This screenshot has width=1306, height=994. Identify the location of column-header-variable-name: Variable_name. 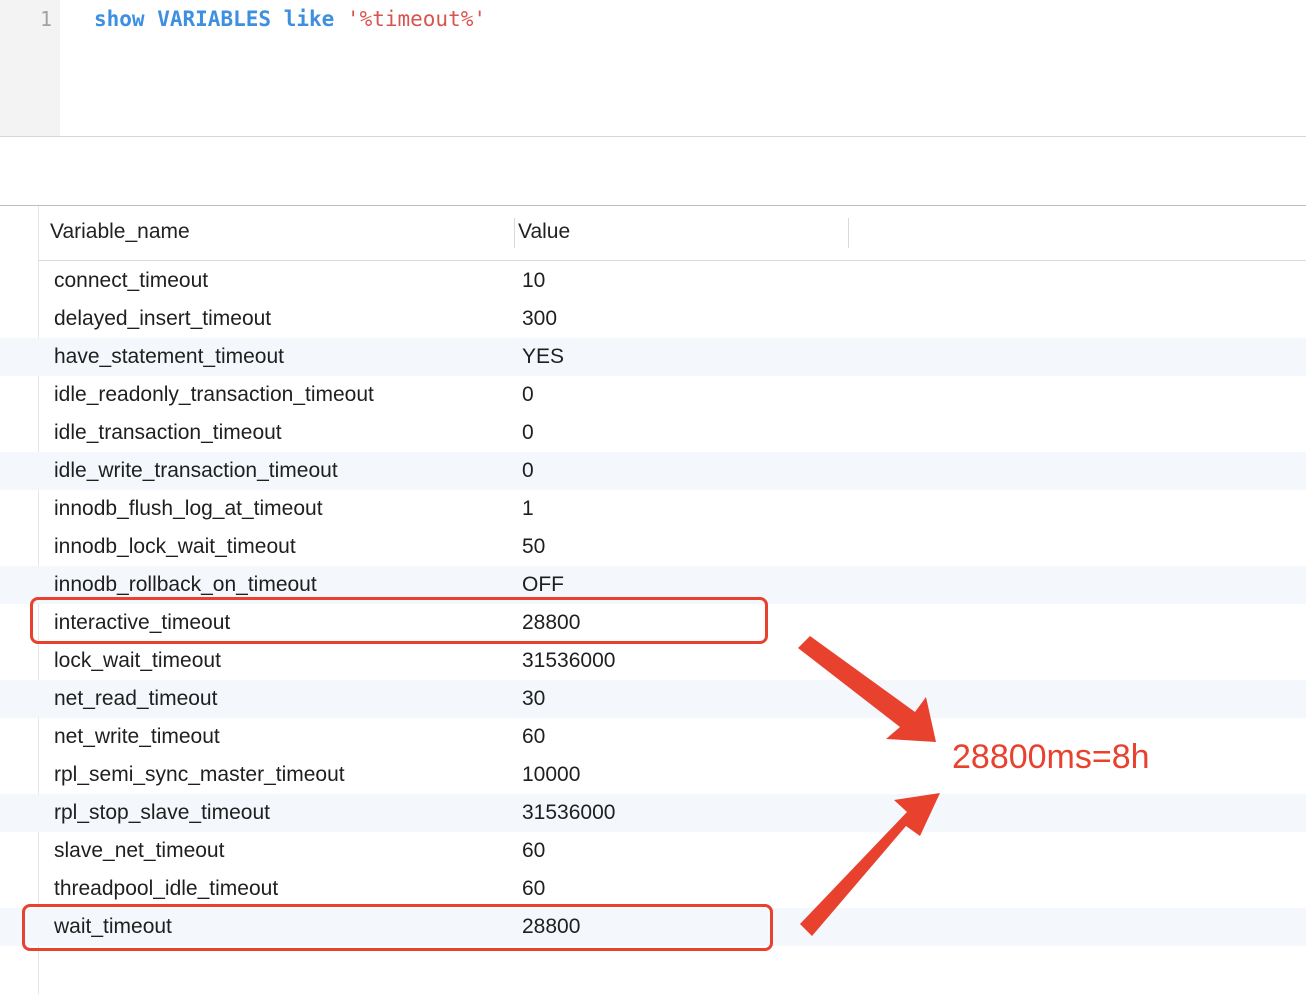
(120, 232).